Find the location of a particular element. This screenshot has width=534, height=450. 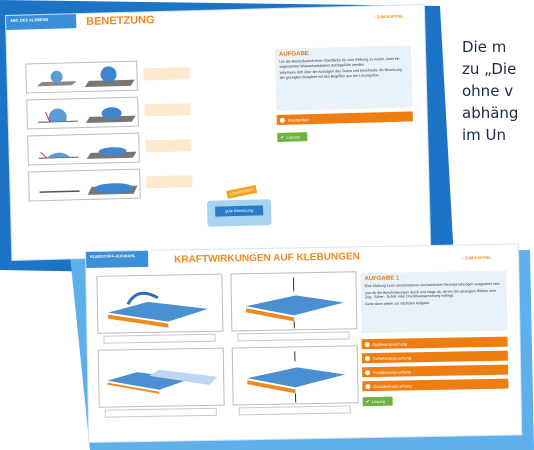

side-paragraph: Die m zu „Die ohne v abhäng im Un is located at coordinates (490, 91).